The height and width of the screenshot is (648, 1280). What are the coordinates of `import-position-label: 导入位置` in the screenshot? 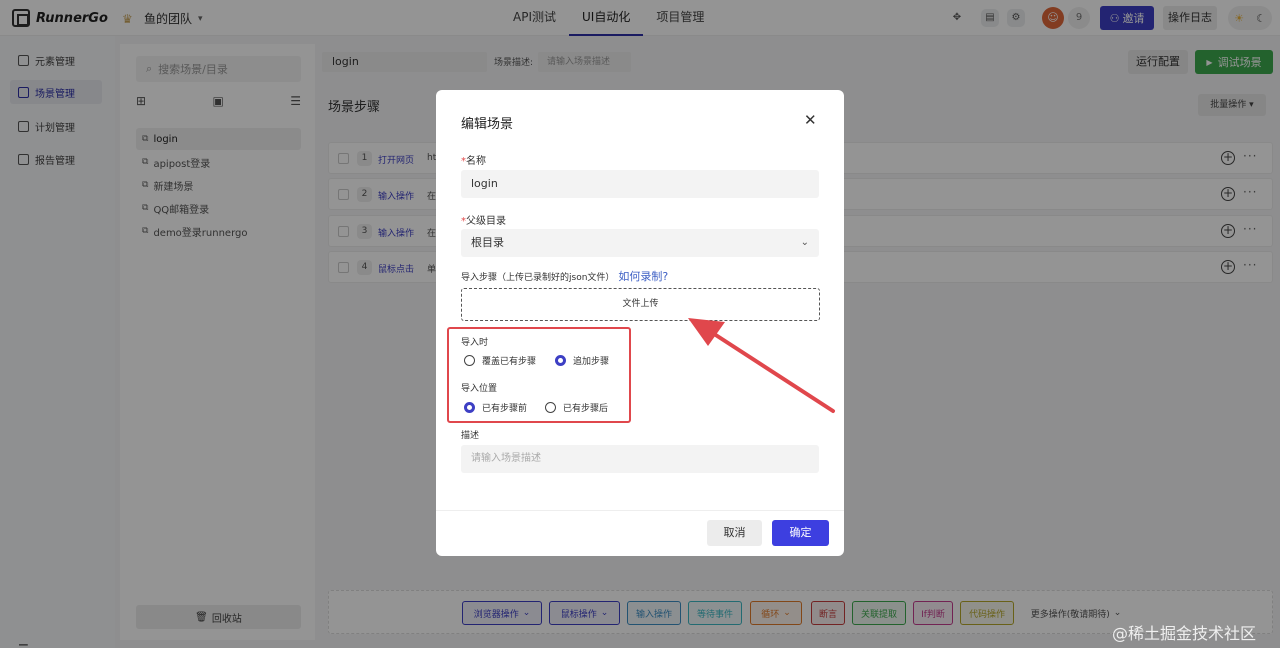 It's located at (479, 389).